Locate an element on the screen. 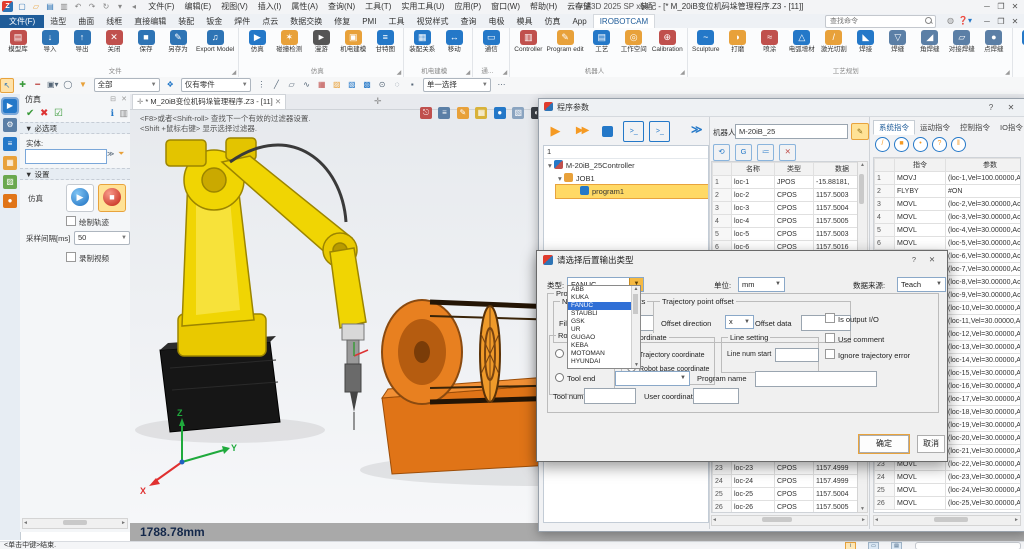 The image size is (1024, 549). ribbon-button-save-as: ✎ 另存为 is located at coordinates (178, 41).